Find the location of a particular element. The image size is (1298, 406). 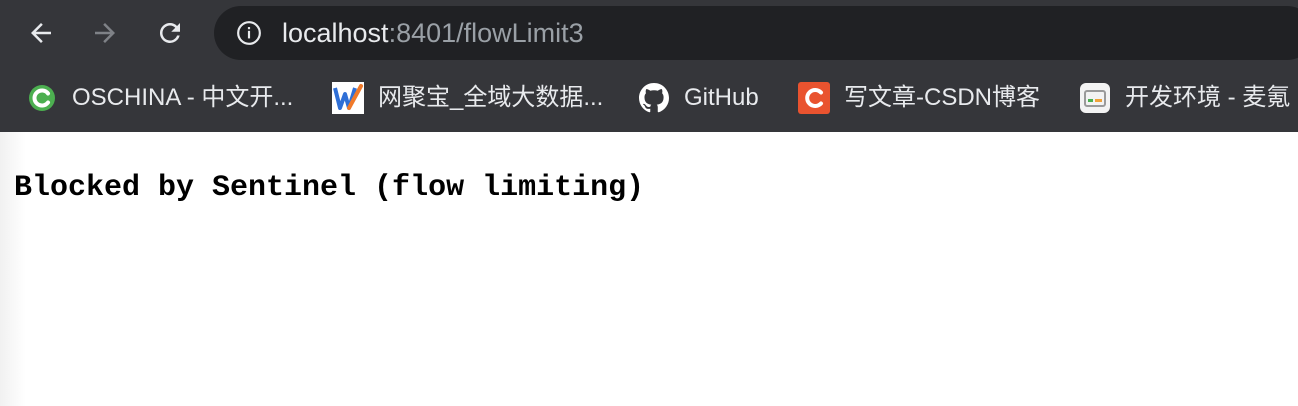

address-bar: localhost:8401/flowLimit3 is located at coordinates (756, 33).